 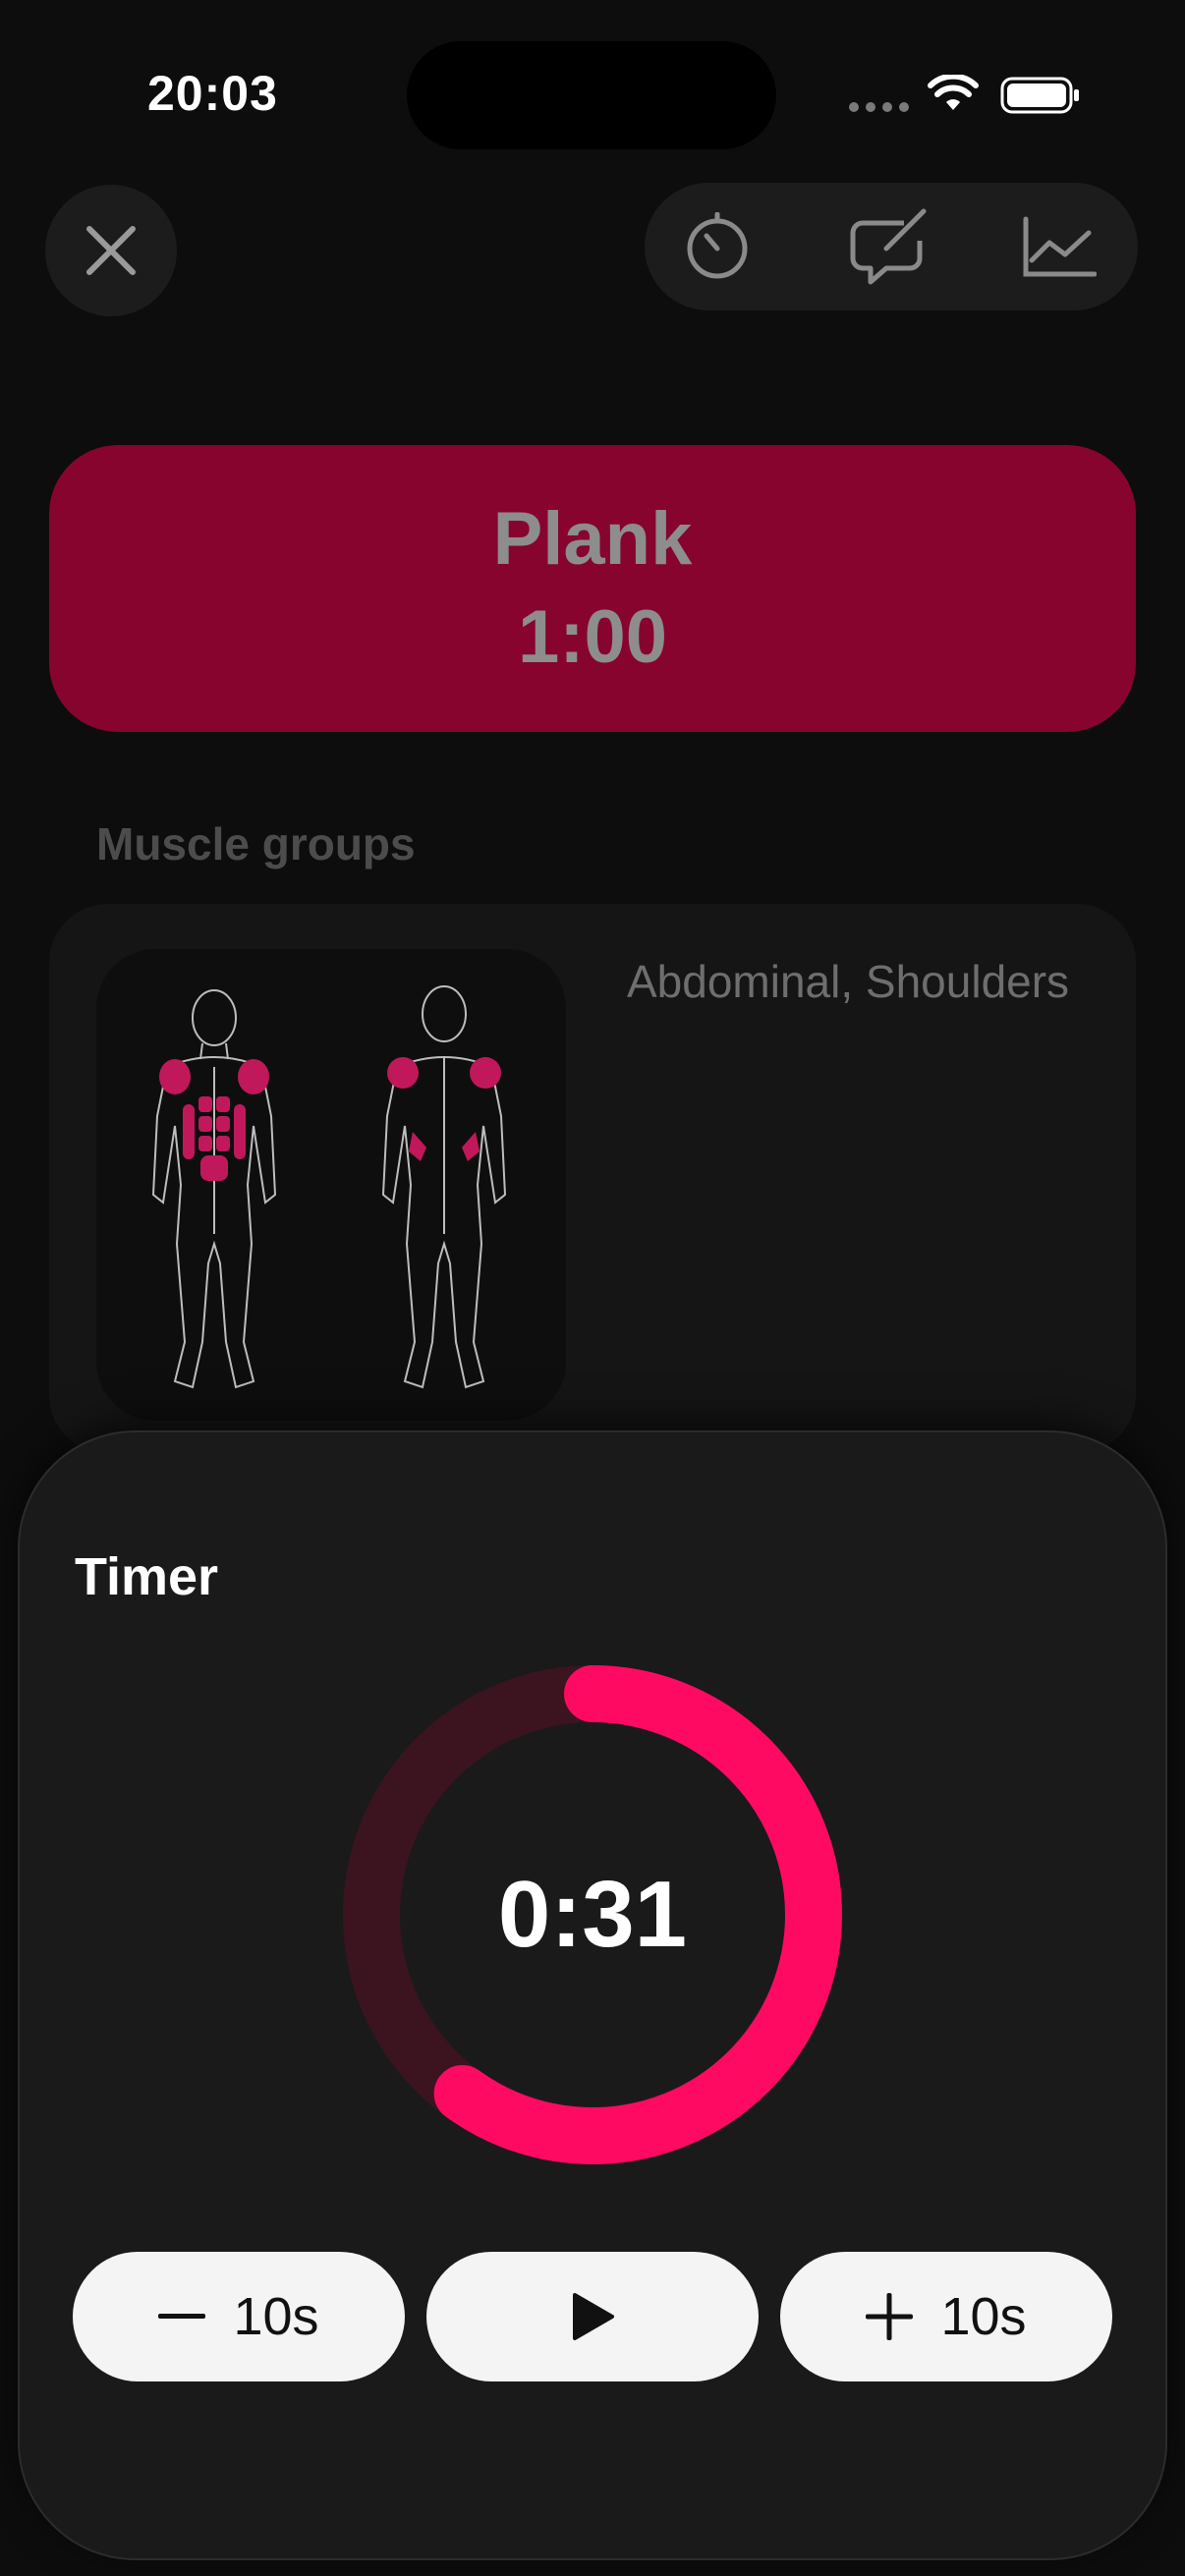 I want to click on exercise-card: Plank 1:00, so click(x=592, y=588).